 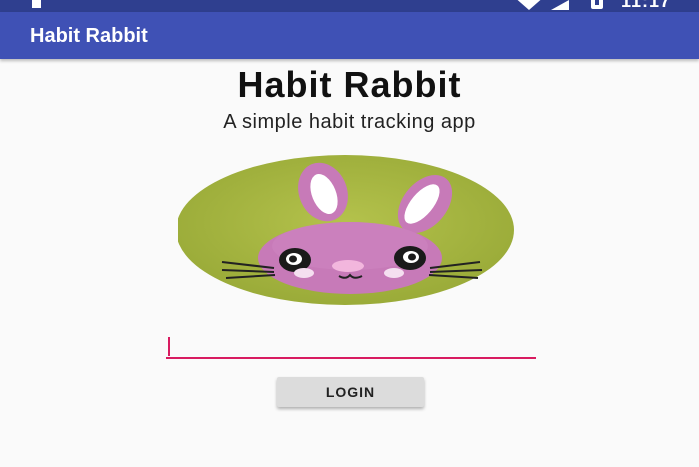 What do you see at coordinates (350, 392) in the screenshot?
I see `login-button: LOGIN` at bounding box center [350, 392].